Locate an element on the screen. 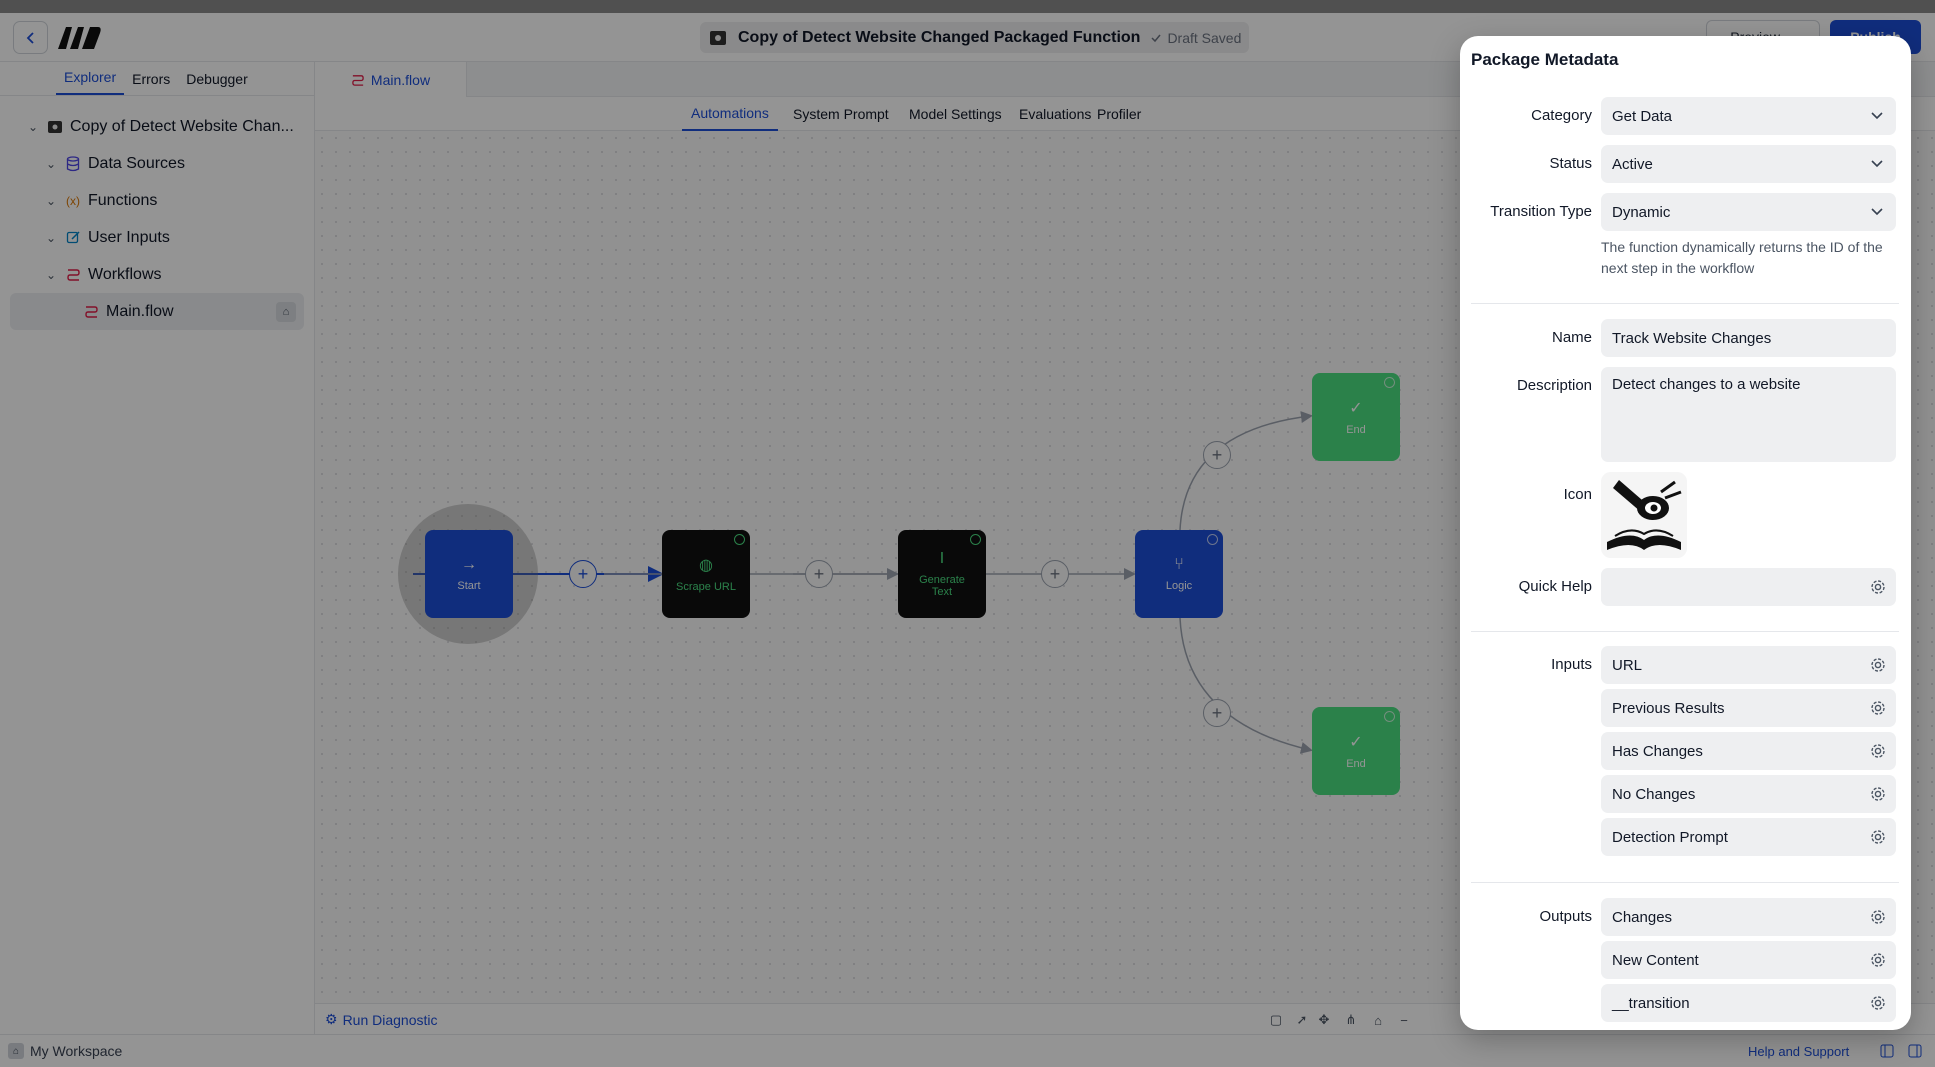 The width and height of the screenshot is (1935, 1067). tab-errors: Errors is located at coordinates (151, 83).